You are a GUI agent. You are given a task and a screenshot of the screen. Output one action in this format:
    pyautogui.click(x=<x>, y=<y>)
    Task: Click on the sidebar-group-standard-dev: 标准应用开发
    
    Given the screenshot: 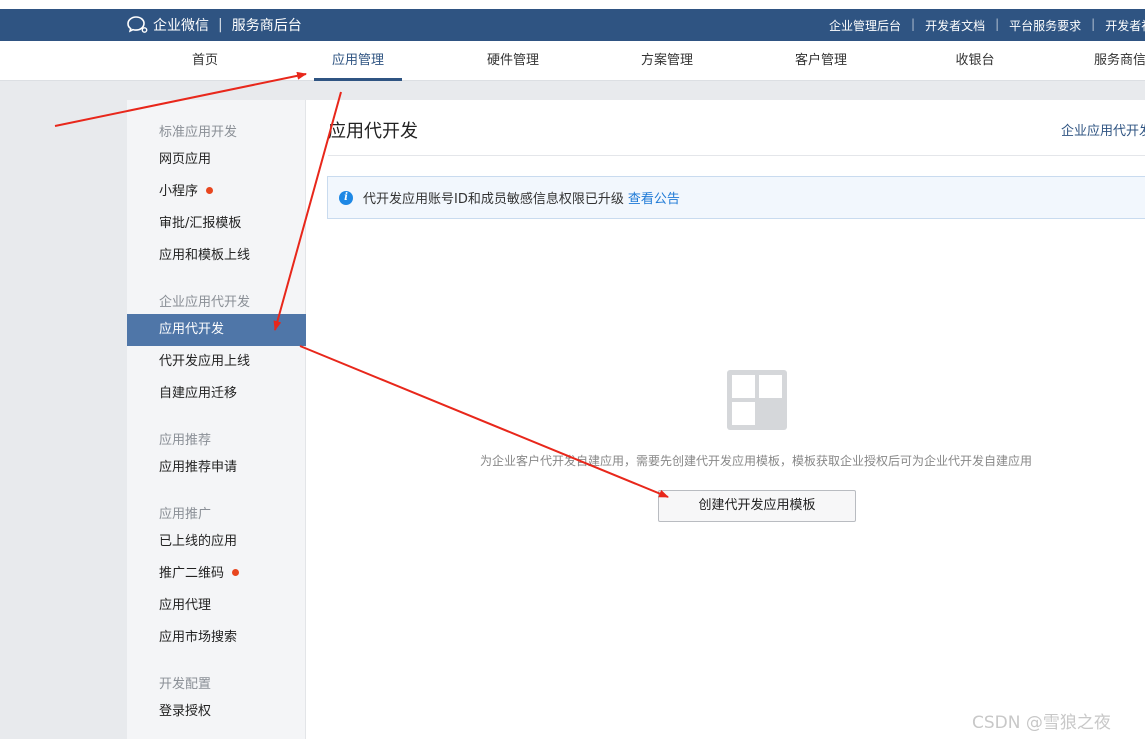 What is the action you would take?
    pyautogui.click(x=198, y=132)
    